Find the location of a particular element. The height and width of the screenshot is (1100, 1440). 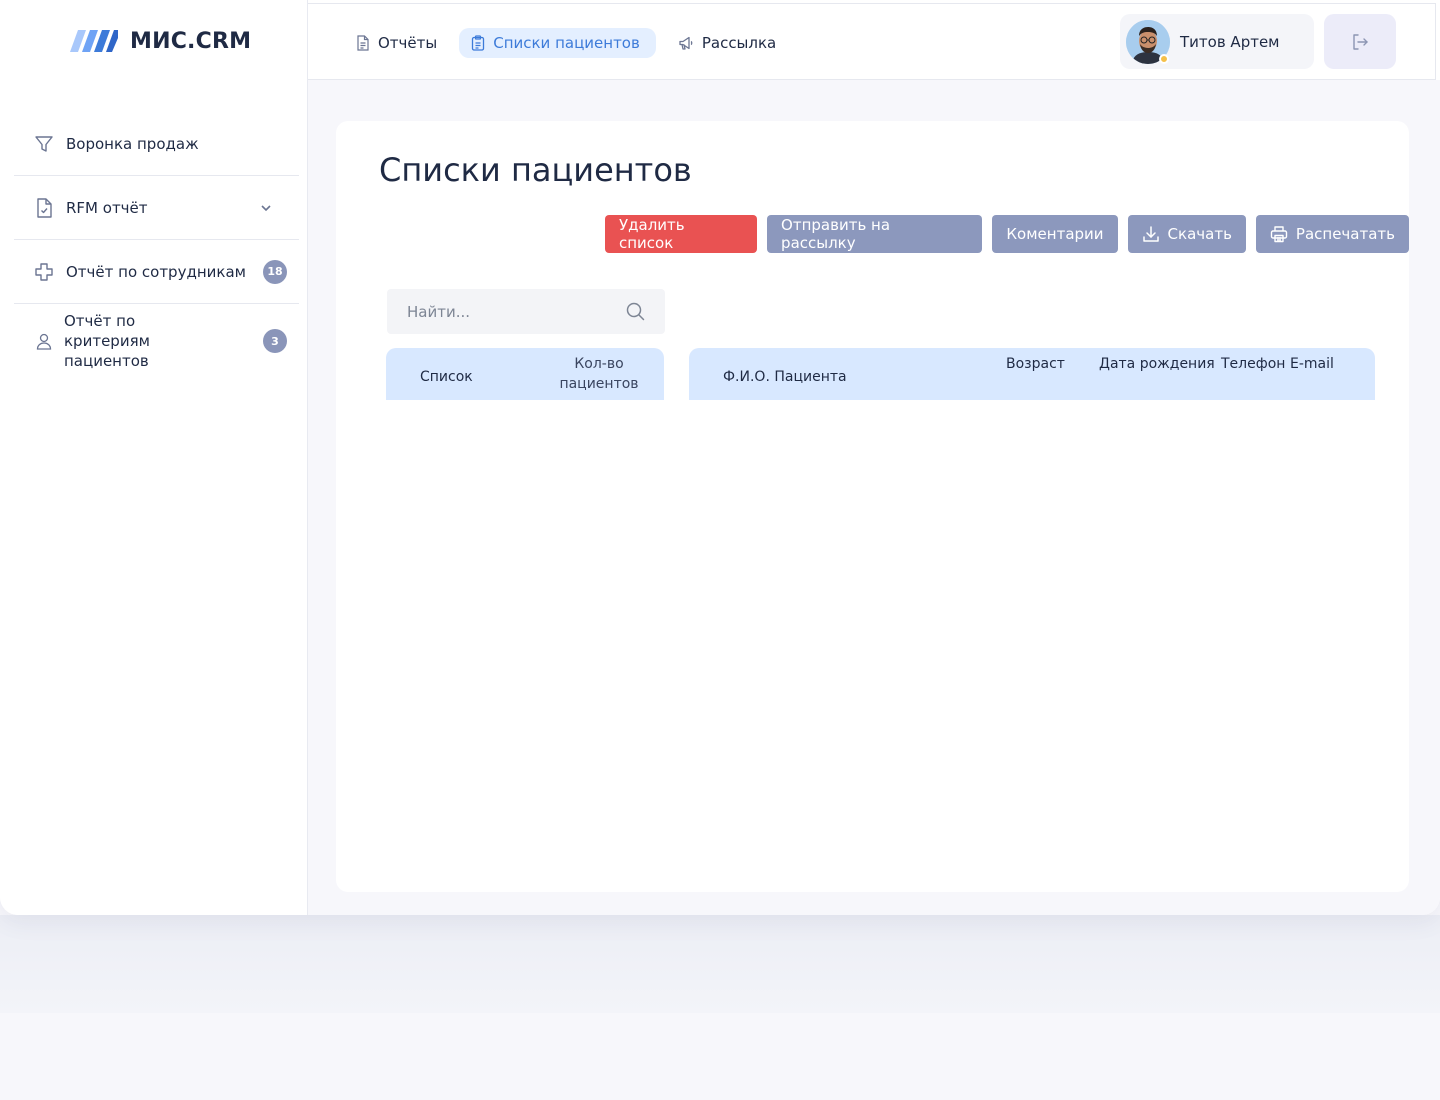

status-indicator is located at coordinates (1164, 58).